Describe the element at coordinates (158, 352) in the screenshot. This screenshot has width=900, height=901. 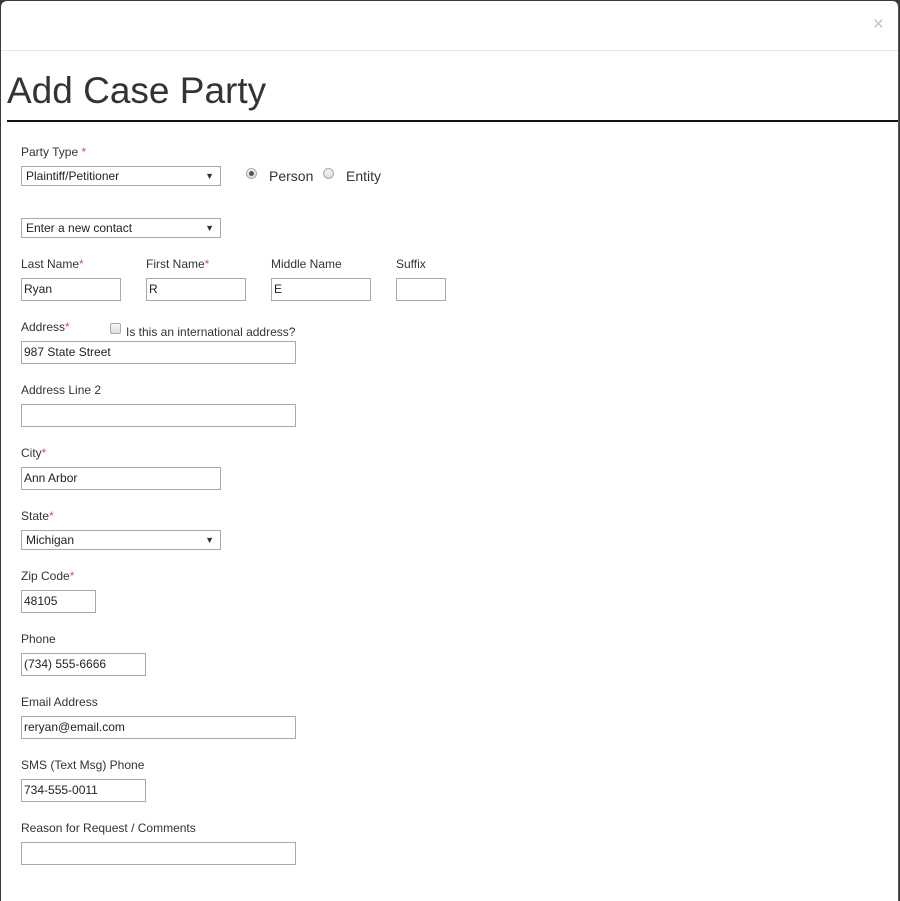
I see `address-input: 987 State Street` at that location.